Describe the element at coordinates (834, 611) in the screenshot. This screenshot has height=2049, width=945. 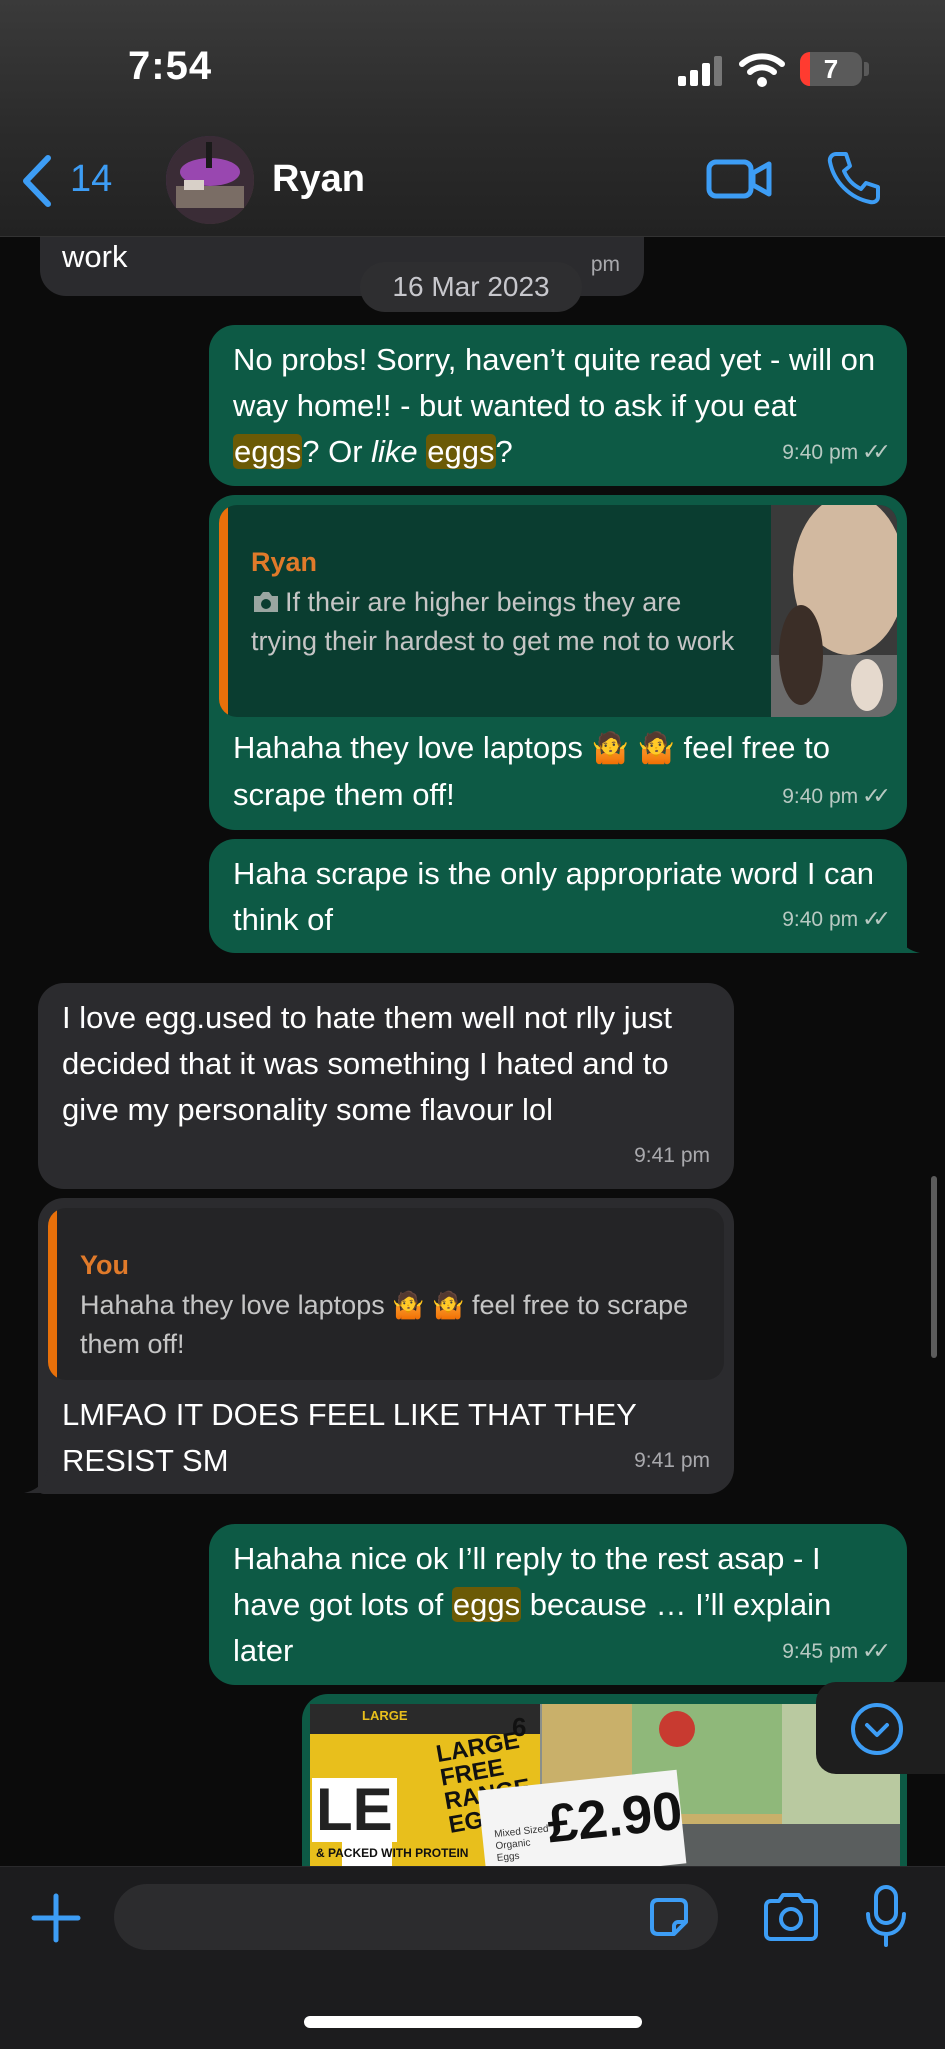
I see `quote-thumbnail` at that location.